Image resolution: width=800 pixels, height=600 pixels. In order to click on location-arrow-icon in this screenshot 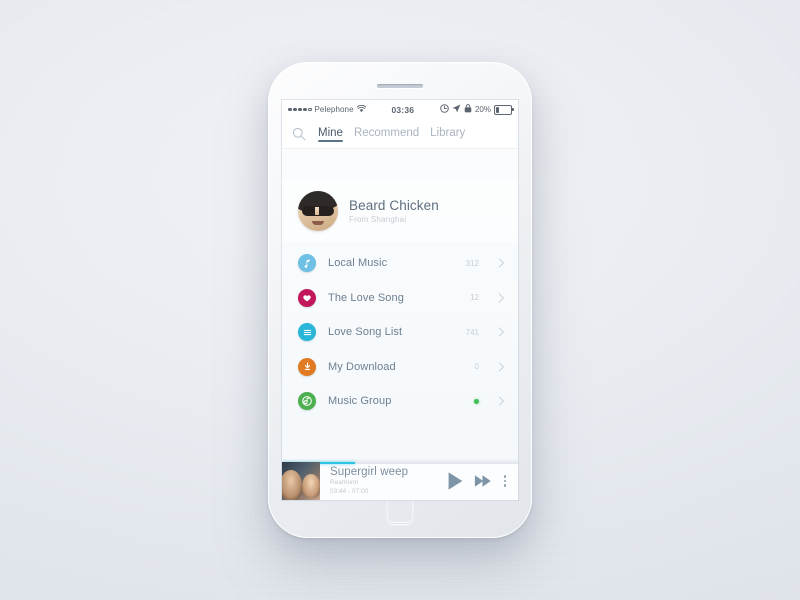, I will do `click(456, 109)`.